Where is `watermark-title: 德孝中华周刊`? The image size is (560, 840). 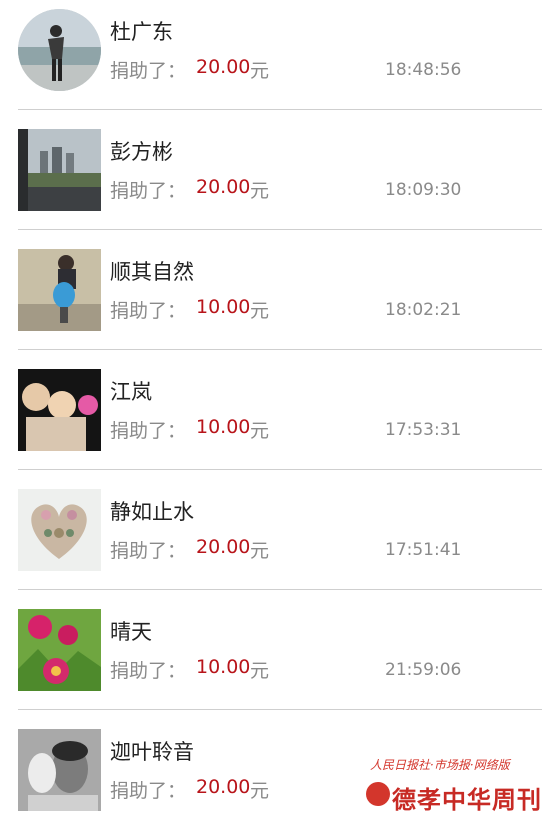 watermark-title: 德孝中华周刊 is located at coordinates (467, 800).